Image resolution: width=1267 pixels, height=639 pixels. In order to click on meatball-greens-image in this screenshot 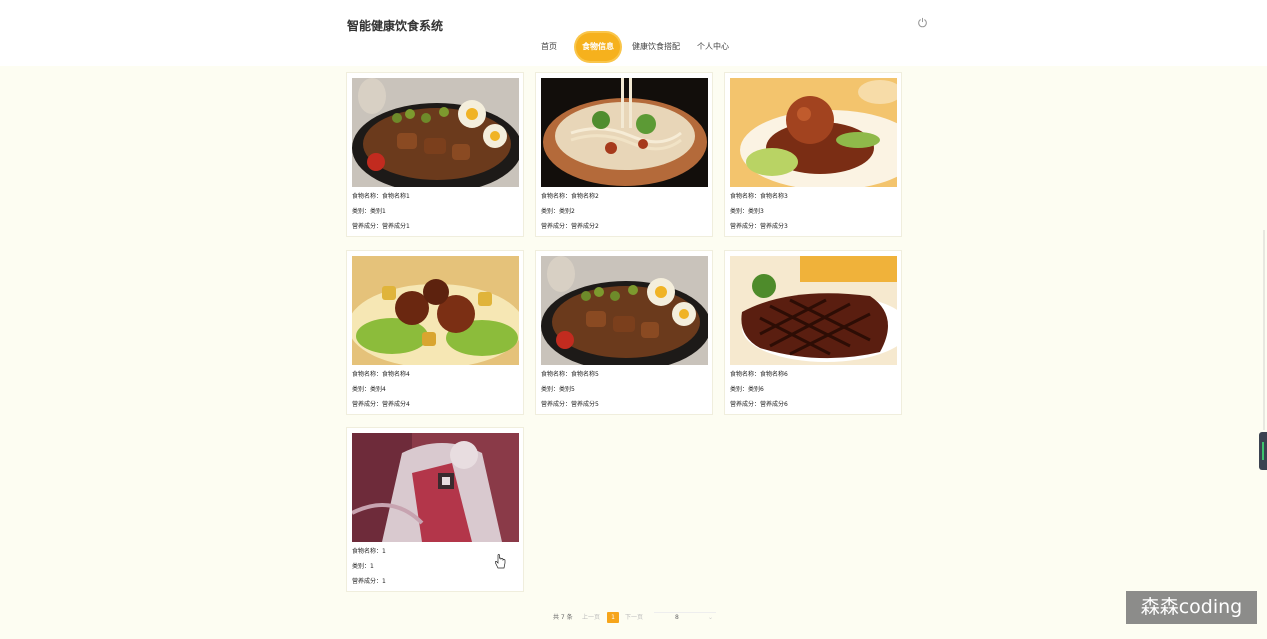, I will do `click(813, 132)`.